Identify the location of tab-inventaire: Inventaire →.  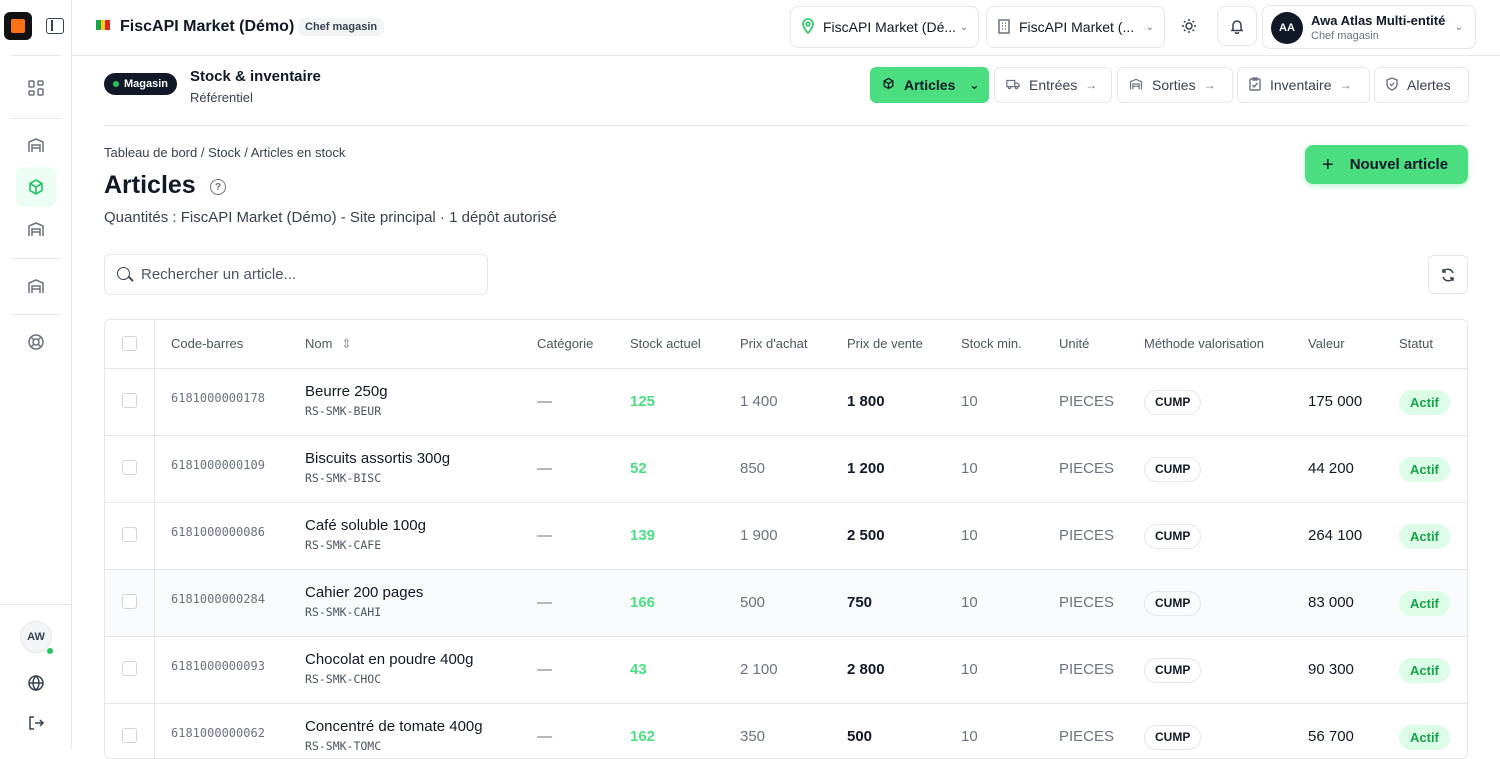
(1303, 85).